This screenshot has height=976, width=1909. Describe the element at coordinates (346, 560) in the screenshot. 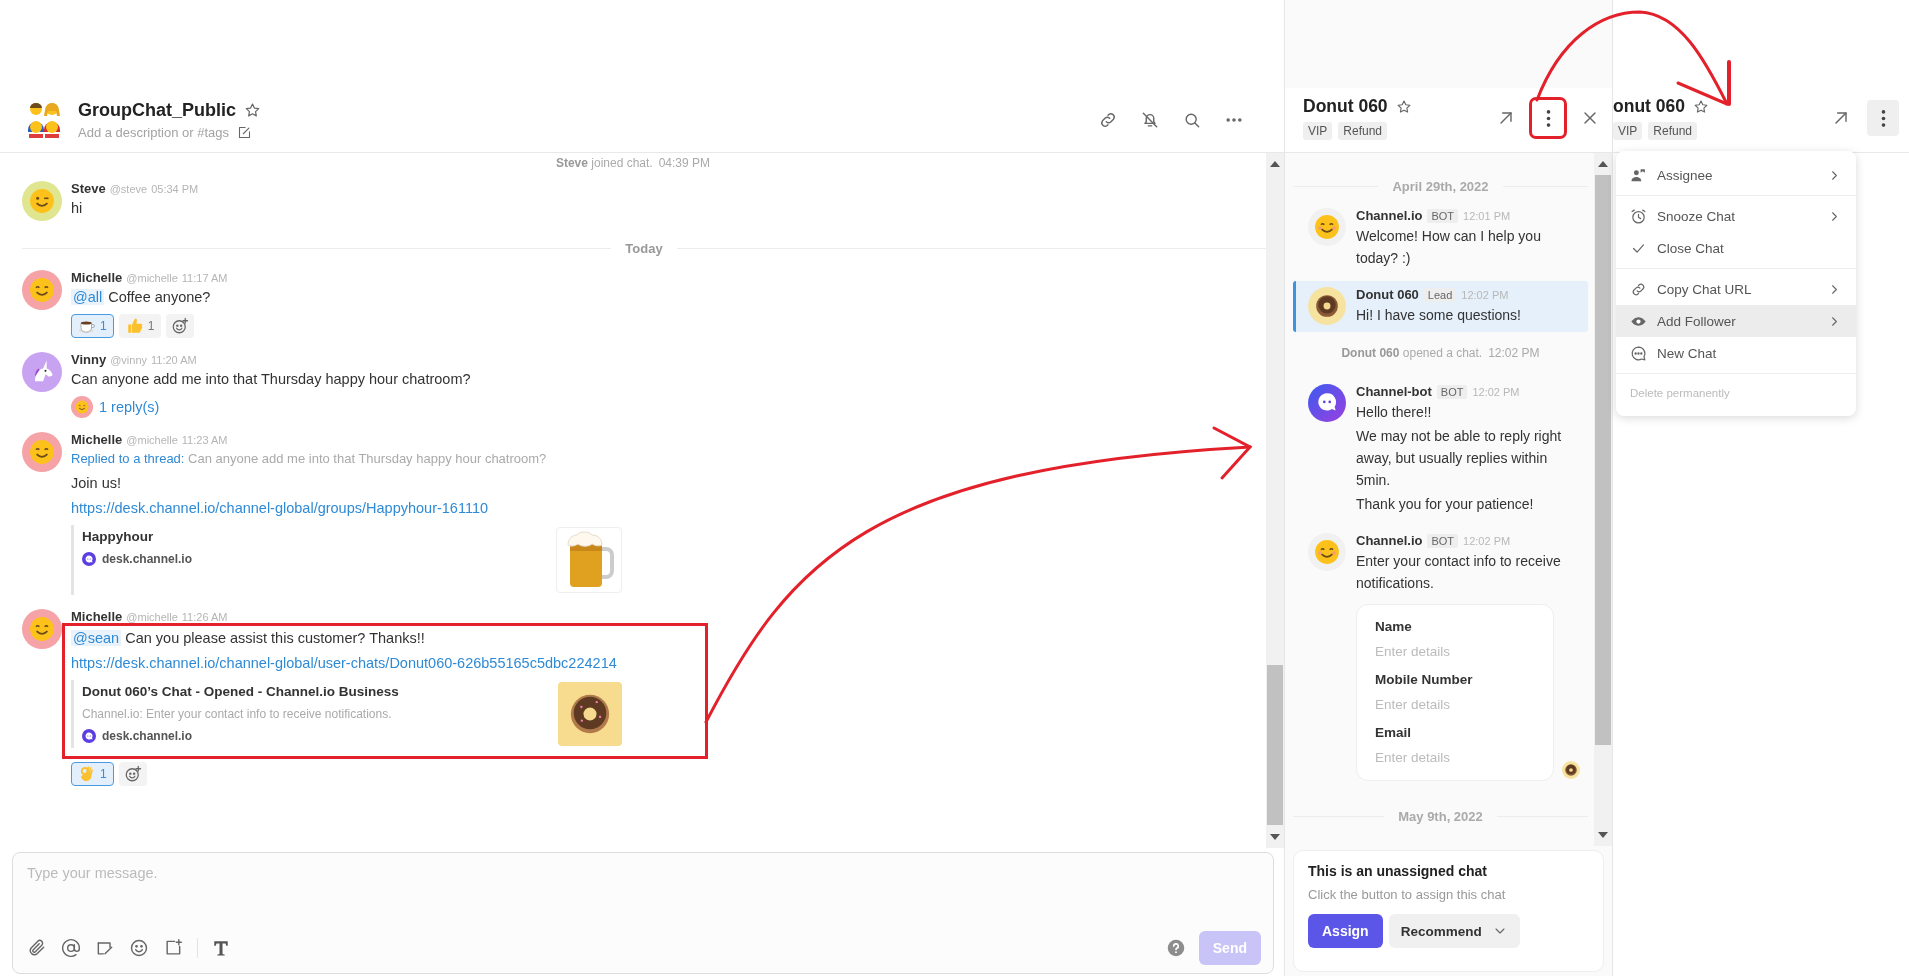

I see `link-preview-card: Happyhour desk.channel.io` at that location.